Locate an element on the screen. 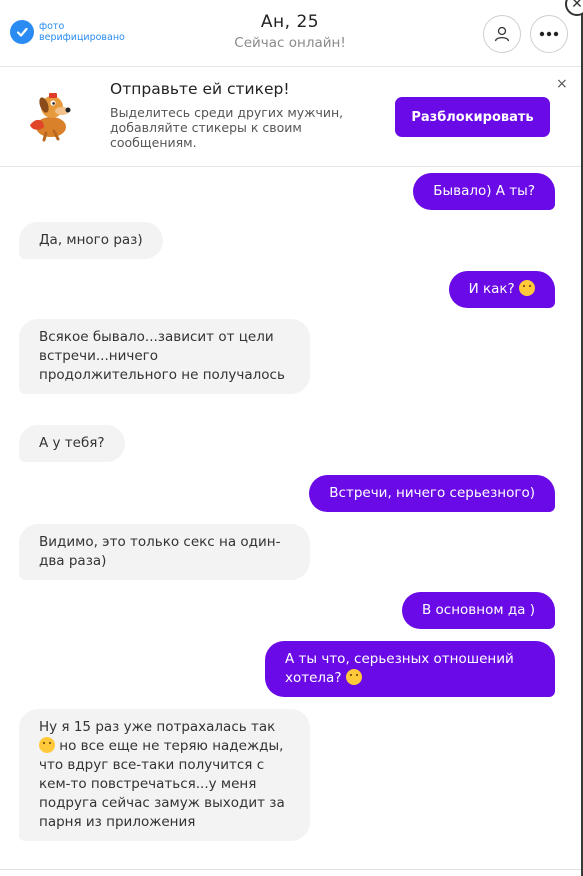 This screenshot has height=876, width=583. message-text: Встречи, ничего серьезного) is located at coordinates (432, 493).